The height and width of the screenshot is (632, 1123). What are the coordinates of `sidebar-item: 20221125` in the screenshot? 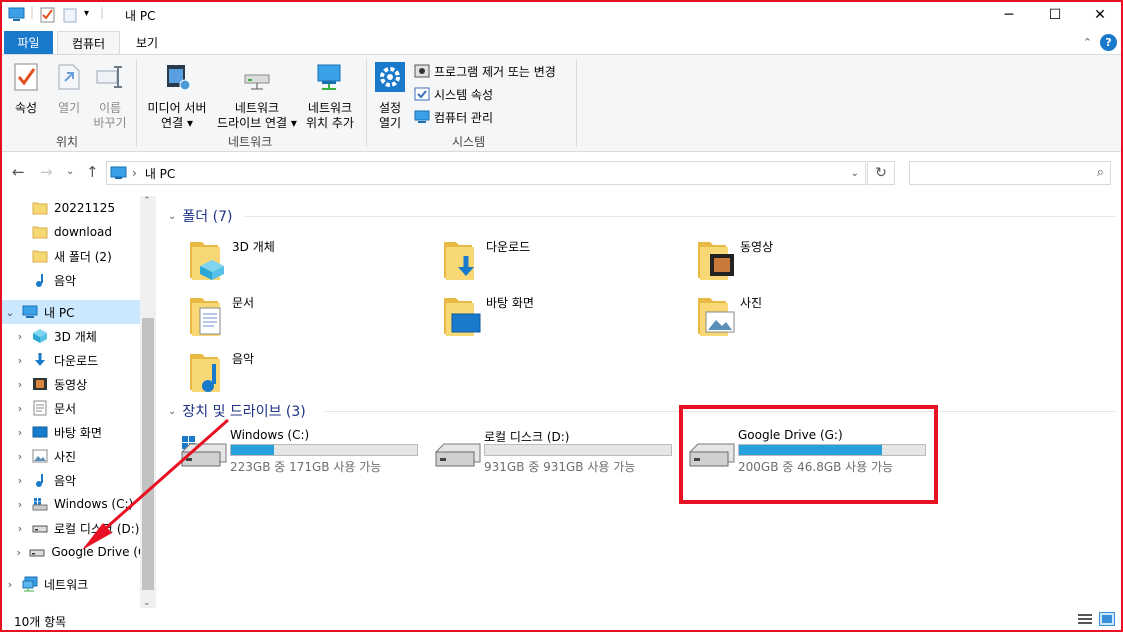 It's located at (78, 208).